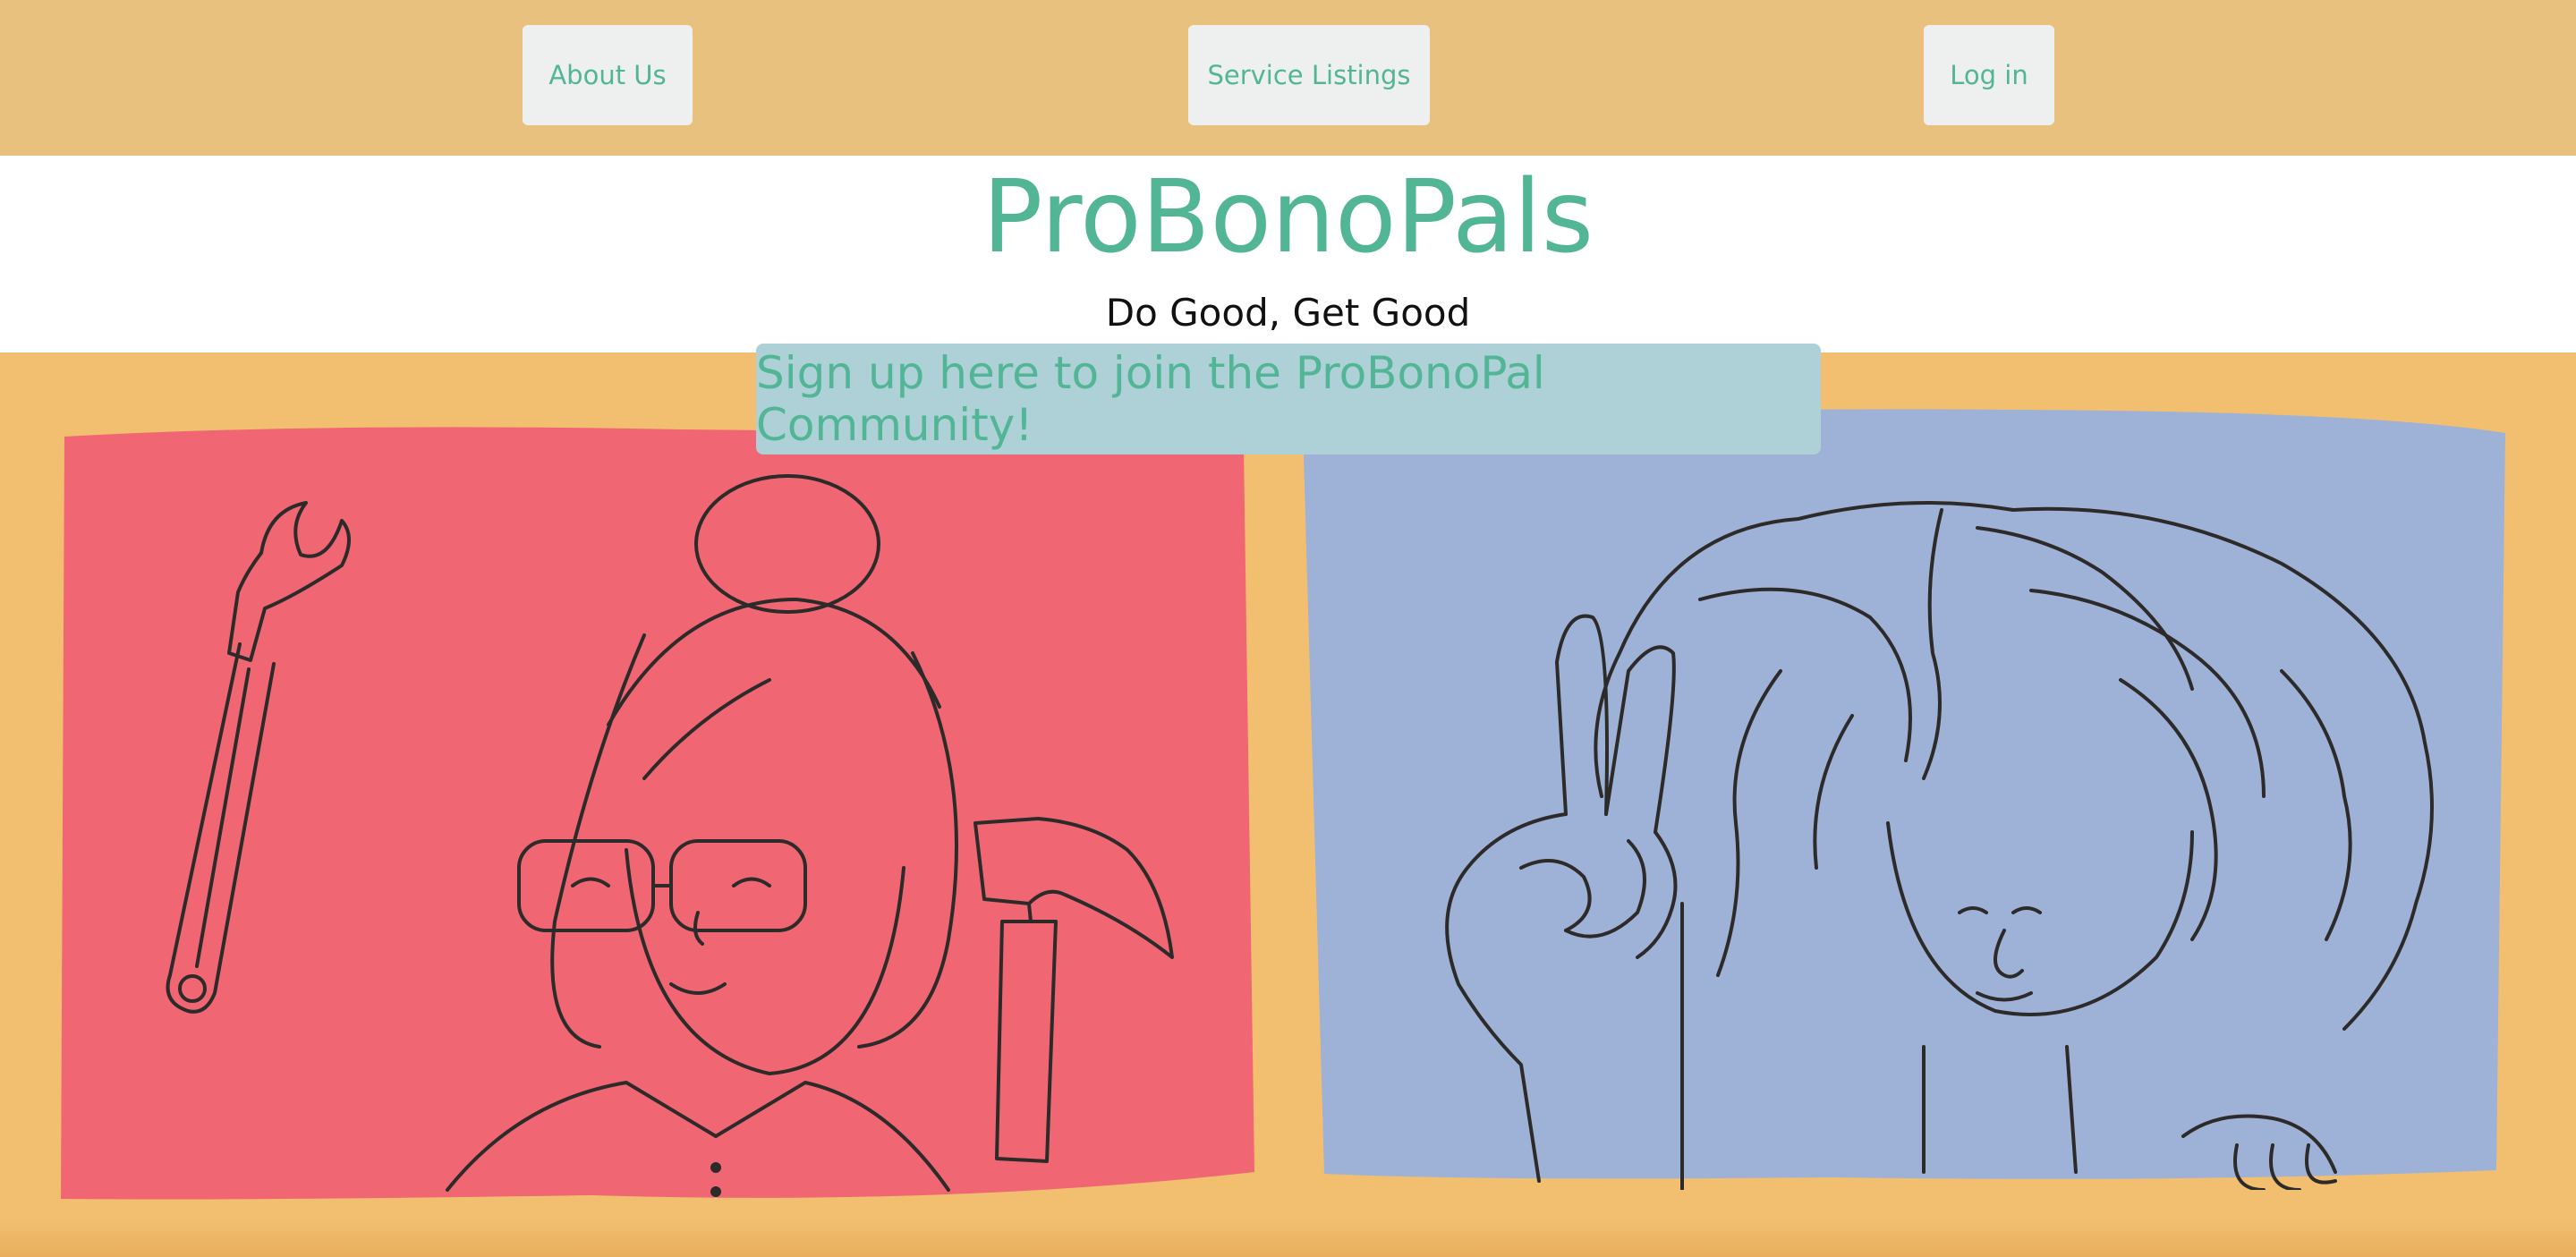 Image resolution: width=2576 pixels, height=1257 pixels. I want to click on about-us-button: About Us, so click(608, 75).